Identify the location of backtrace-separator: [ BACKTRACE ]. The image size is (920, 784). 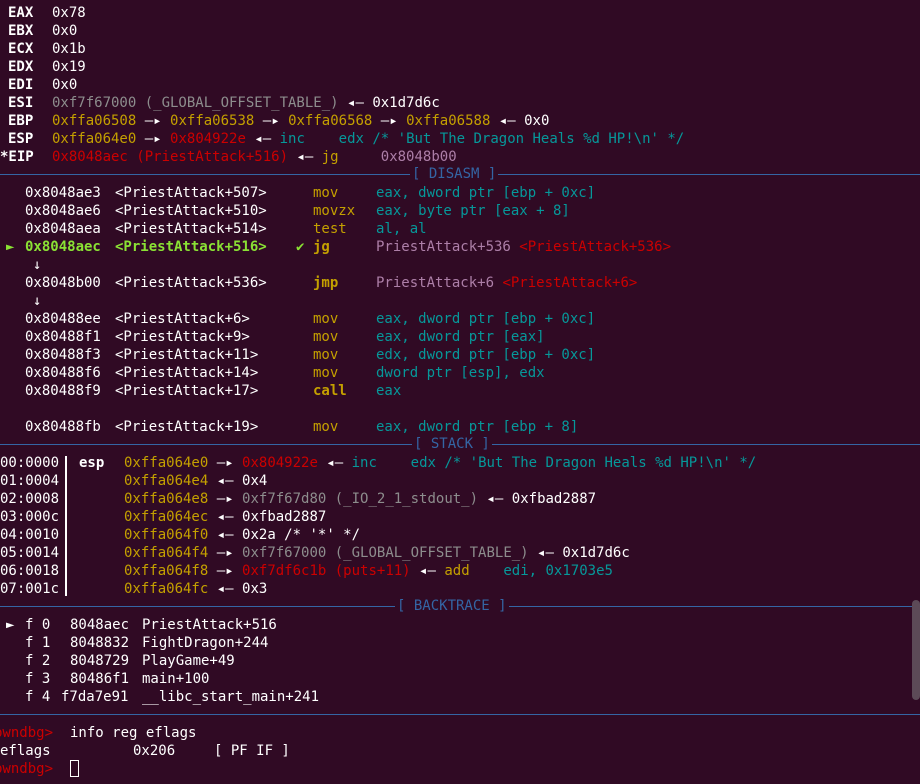
(460, 606).